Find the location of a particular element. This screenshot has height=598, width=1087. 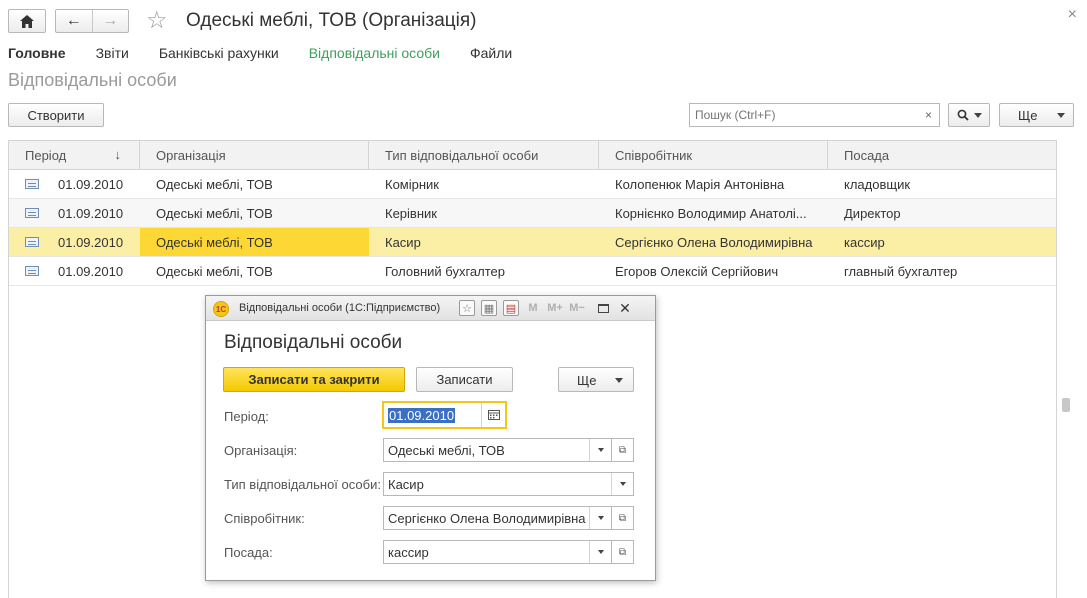

position-value: кассир is located at coordinates (408, 552).